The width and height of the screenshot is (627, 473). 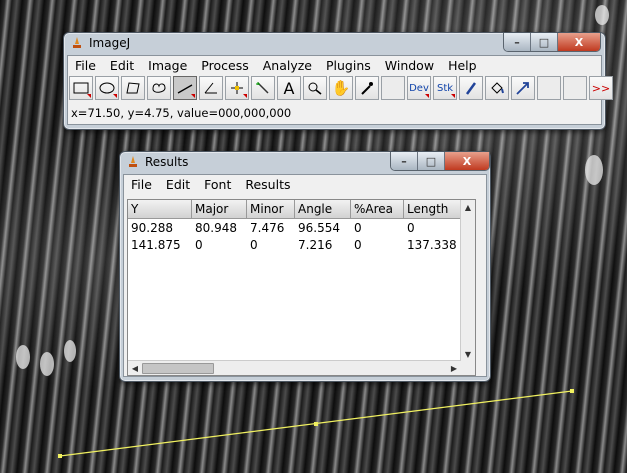 What do you see at coordinates (181, 113) in the screenshot?
I see `status-bar: x=71.50, y=4.75, value=000,000,000` at bounding box center [181, 113].